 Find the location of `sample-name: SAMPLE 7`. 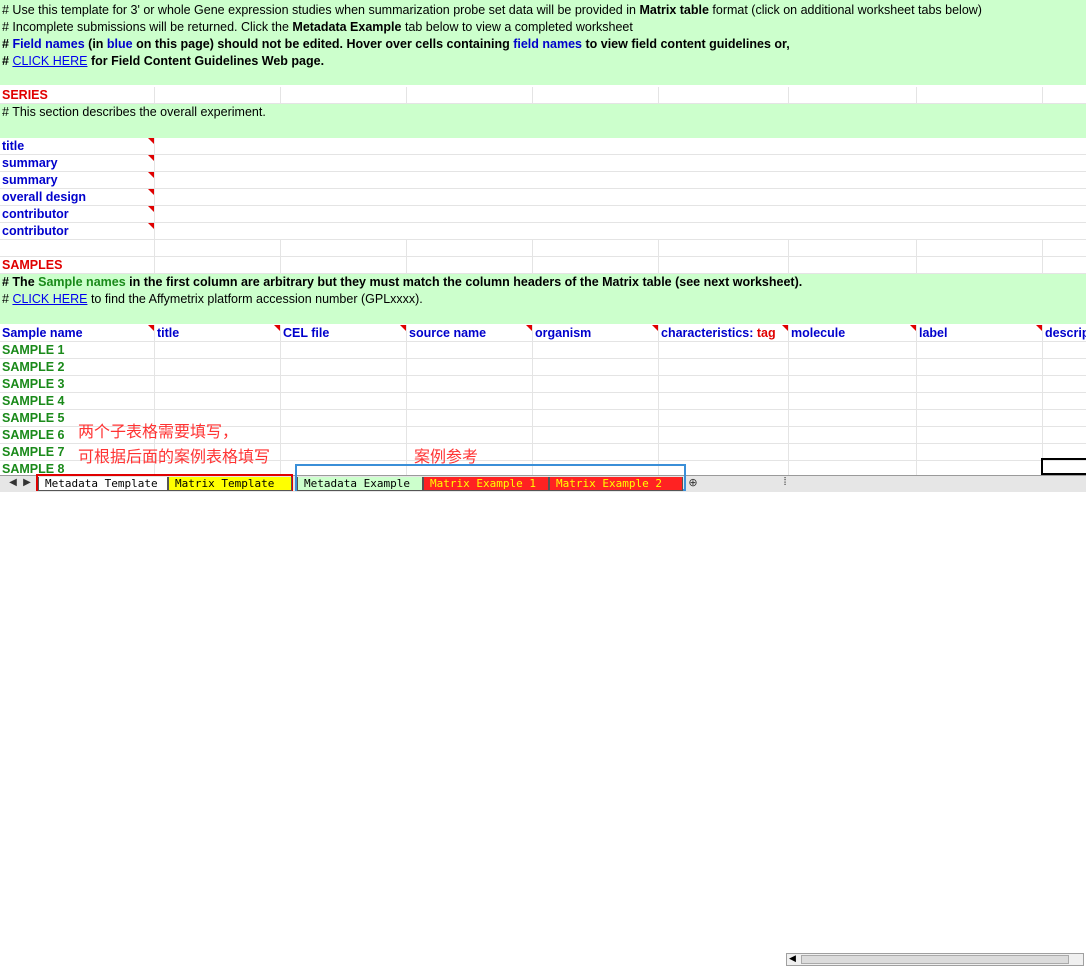

sample-name: SAMPLE 7 is located at coordinates (33, 452).